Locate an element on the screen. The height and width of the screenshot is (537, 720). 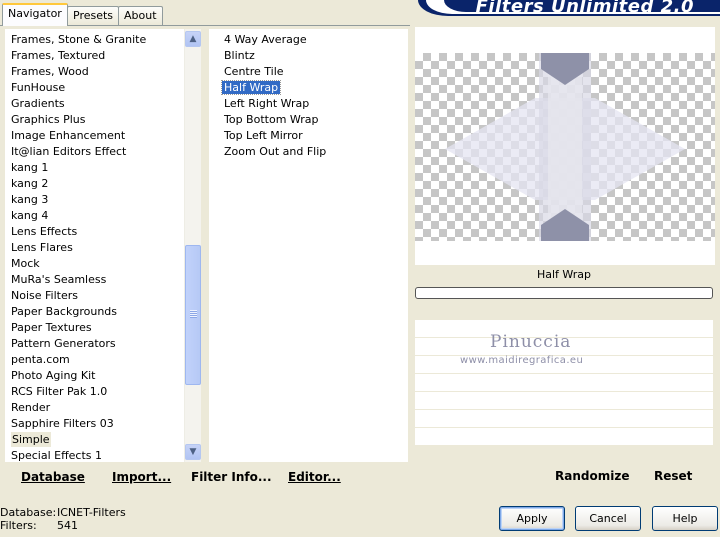
preview-image is located at coordinates (565, 147).